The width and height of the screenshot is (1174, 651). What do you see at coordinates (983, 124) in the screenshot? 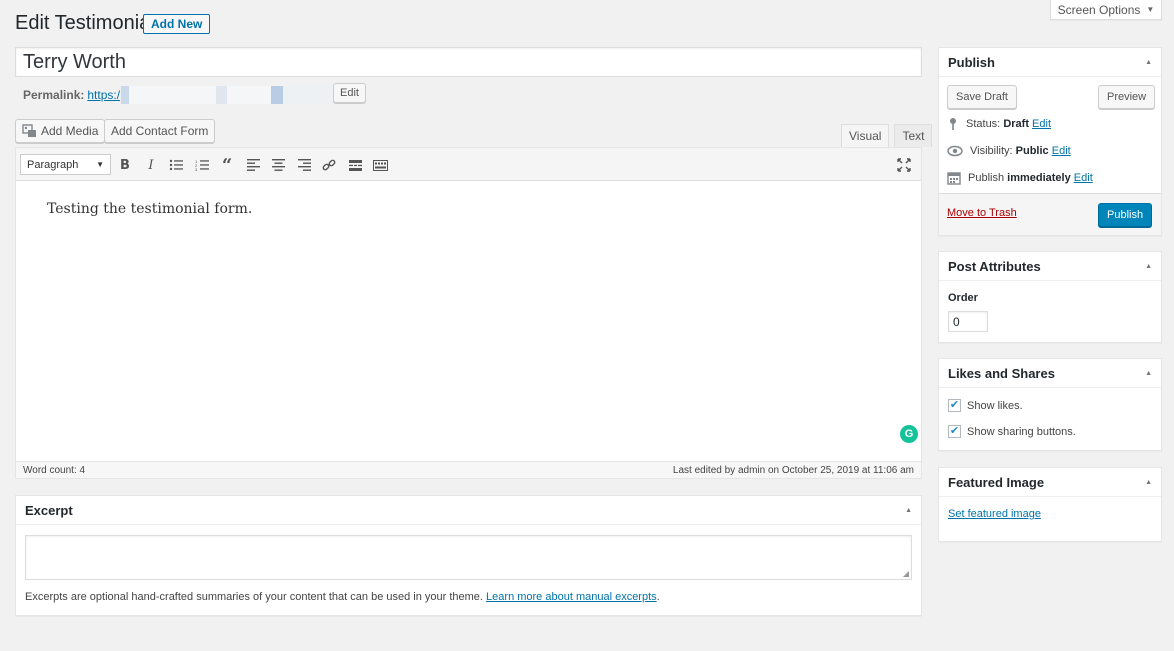
I see `status-label: Status:` at bounding box center [983, 124].